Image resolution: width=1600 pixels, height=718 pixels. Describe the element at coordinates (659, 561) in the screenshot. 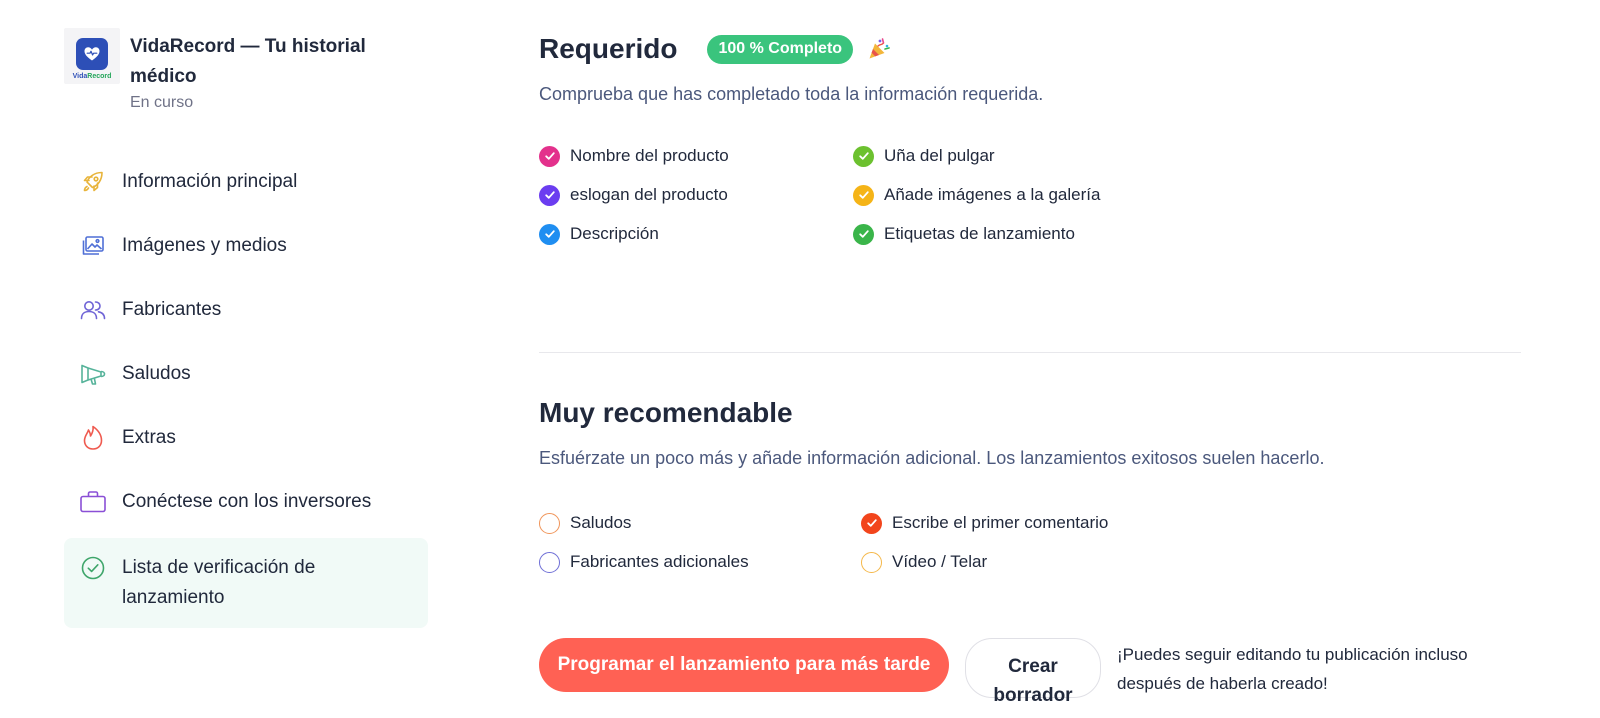

I see `checklist-item-label: Fabricantes adicionales` at that location.